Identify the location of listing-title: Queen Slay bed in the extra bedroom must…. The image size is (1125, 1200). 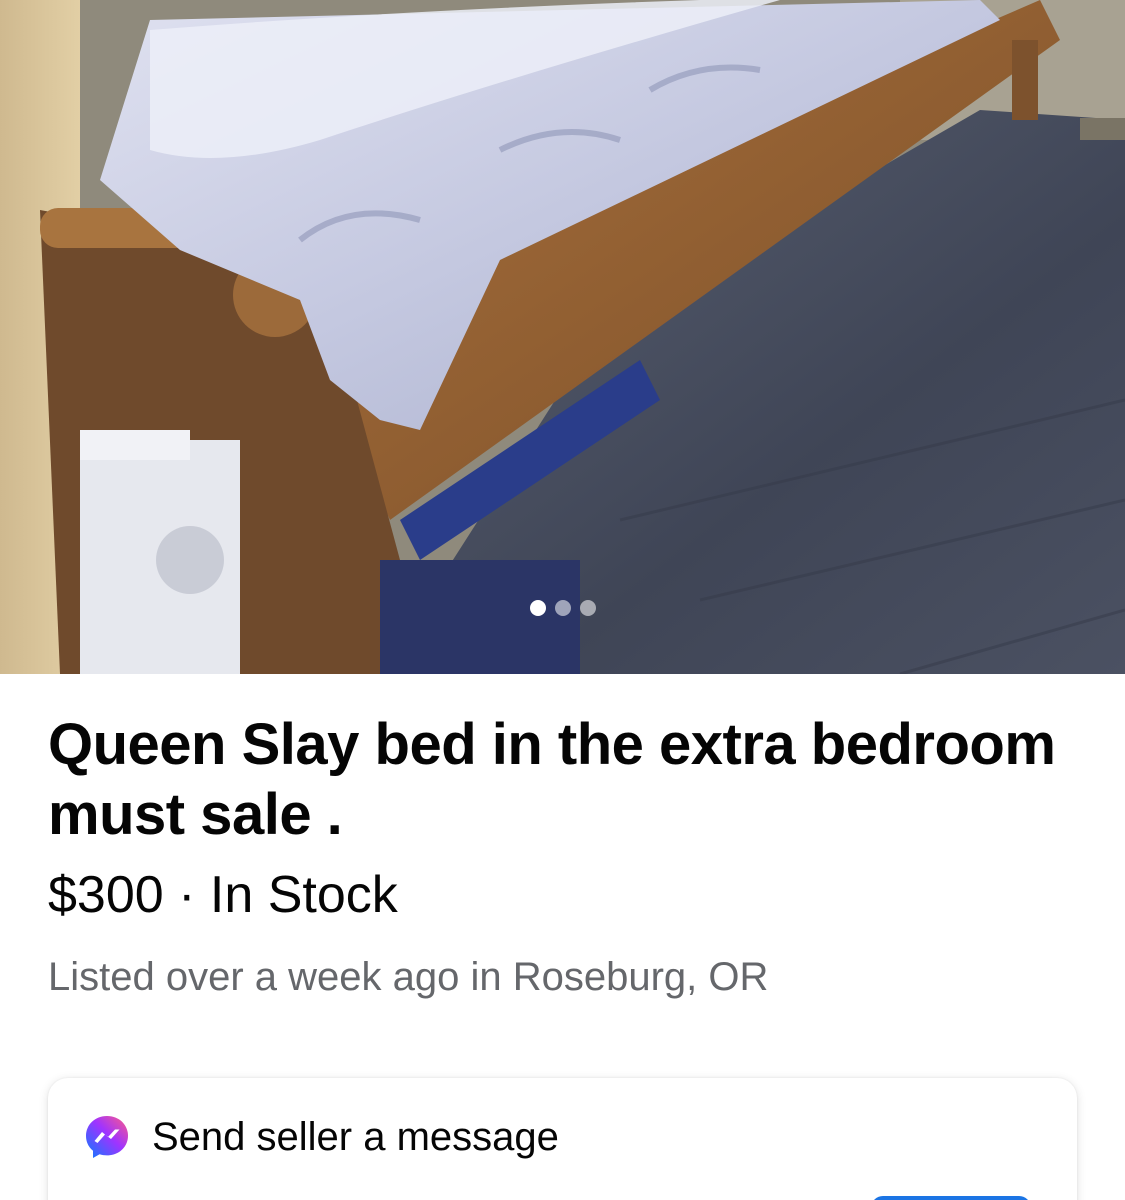
(552, 779).